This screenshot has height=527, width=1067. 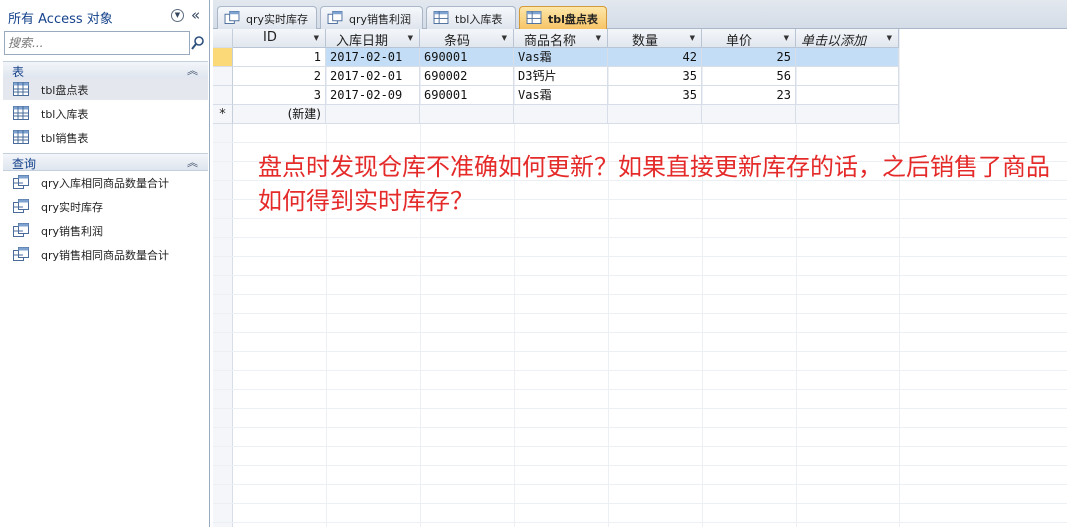 What do you see at coordinates (65, 138) in the screenshot?
I see `nav-item-label: tbl销售表` at bounding box center [65, 138].